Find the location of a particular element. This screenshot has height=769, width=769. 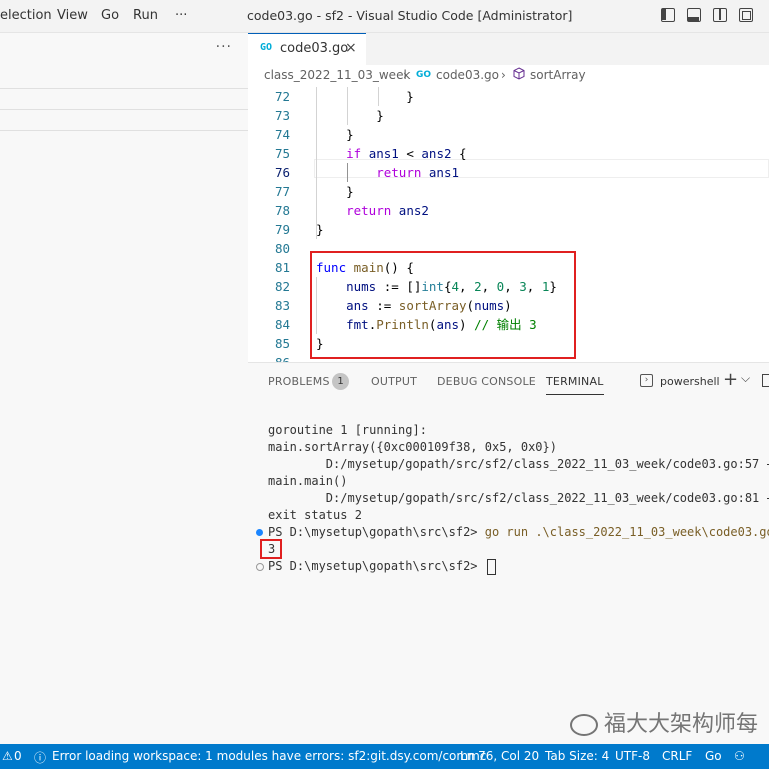

terminal-cursor is located at coordinates (491, 566).